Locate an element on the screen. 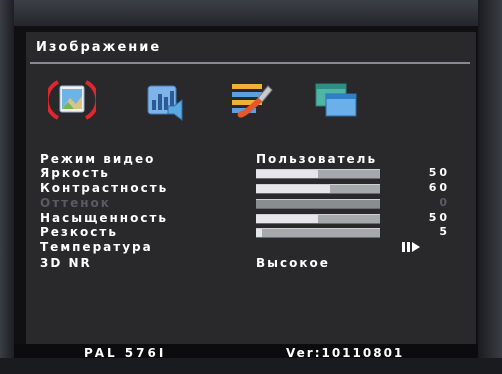 This screenshot has height=374, width=502. monitor-bezel-bottom is located at coordinates (251, 366).